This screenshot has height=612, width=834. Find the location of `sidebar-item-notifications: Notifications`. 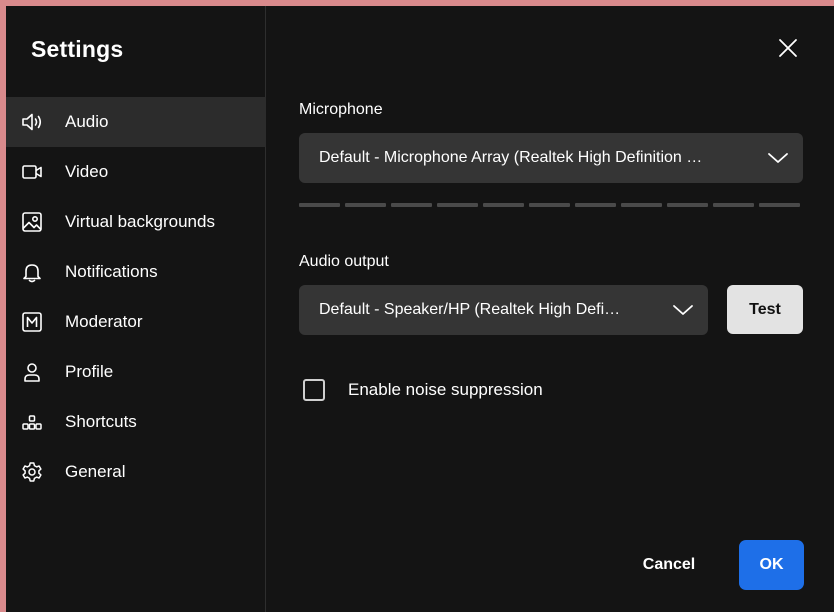

sidebar-item-notifications: Notifications is located at coordinates (136, 272).